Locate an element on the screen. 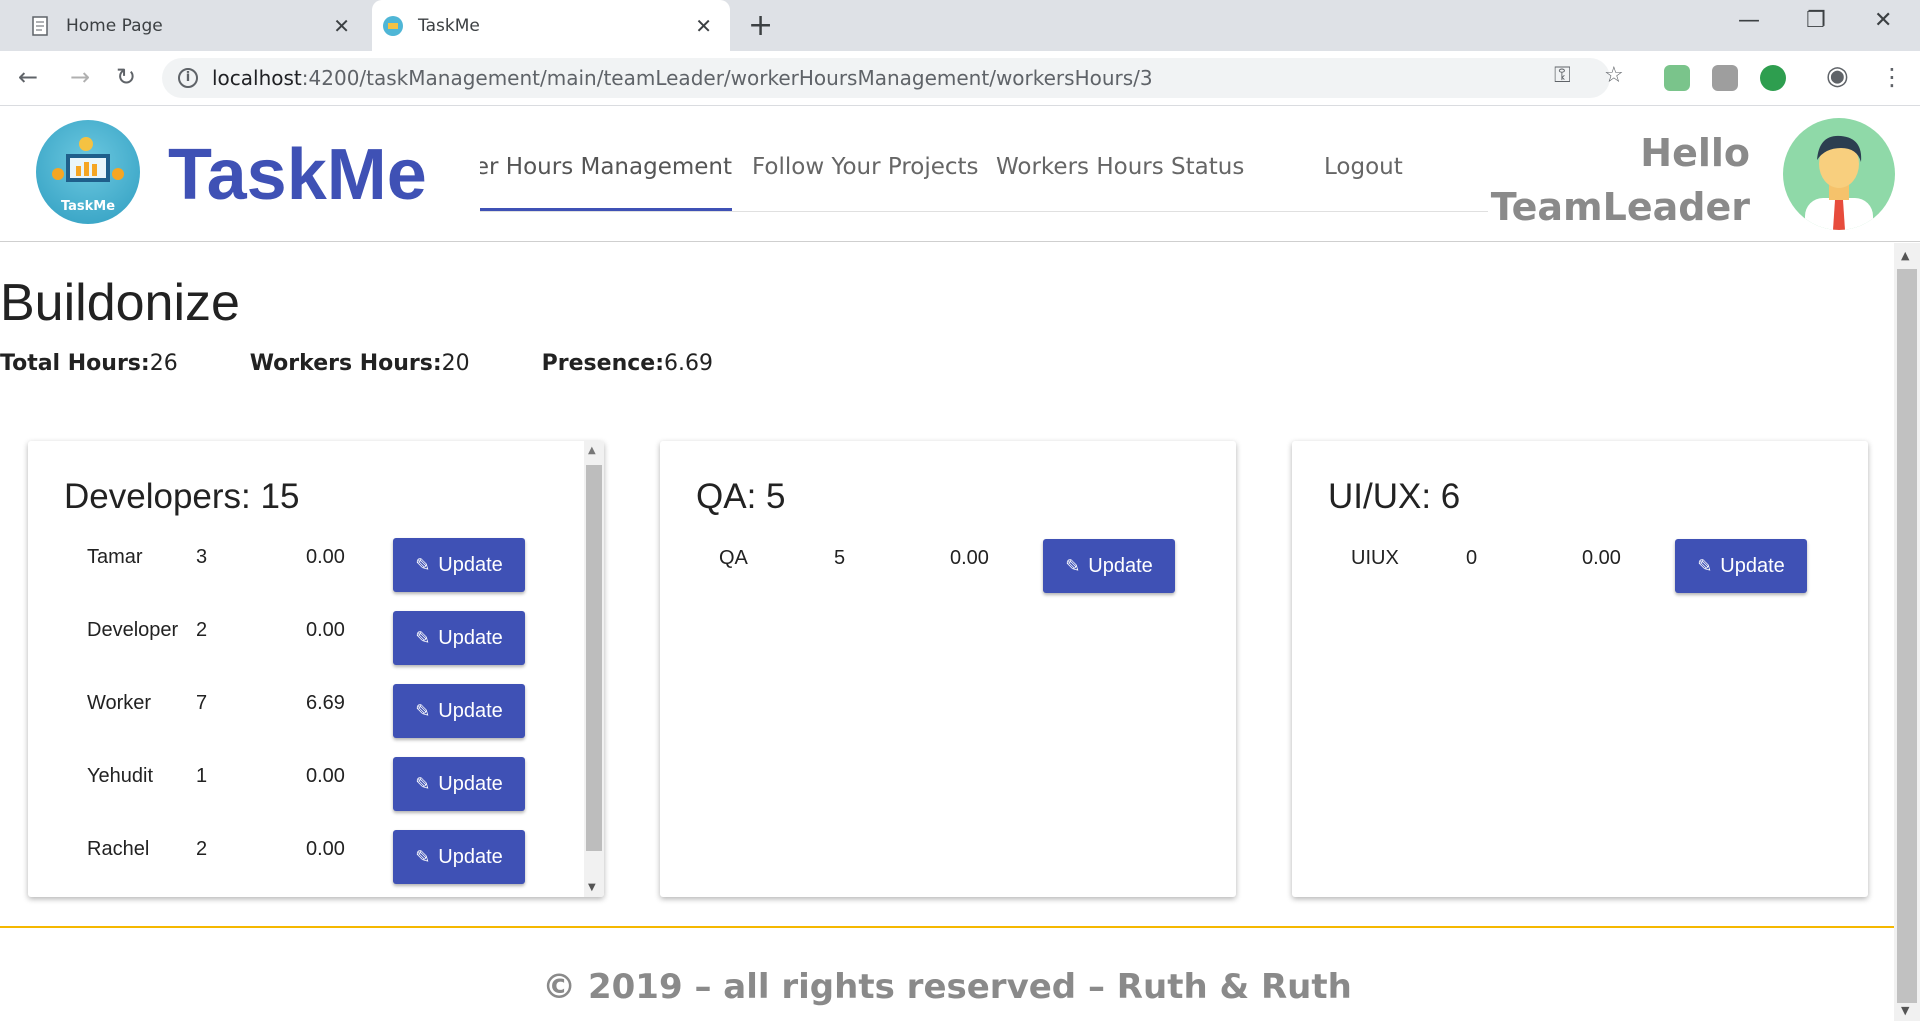  page-scrollbar: ▲ ▼ is located at coordinates (1907, 632).